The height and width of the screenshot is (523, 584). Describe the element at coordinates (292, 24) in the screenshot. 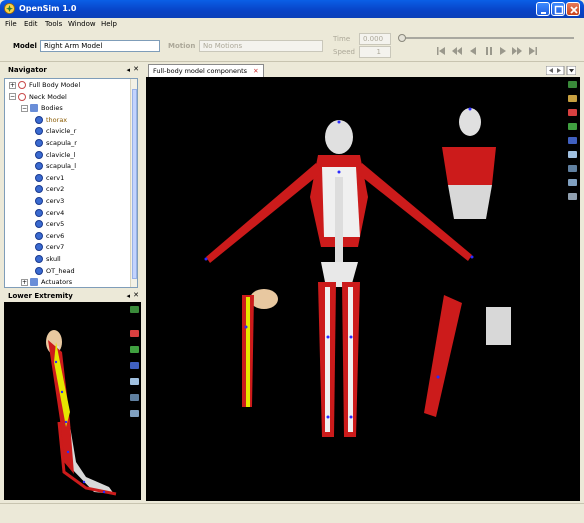

I see `menu-bar: File Edit Tools Window Help` at that location.